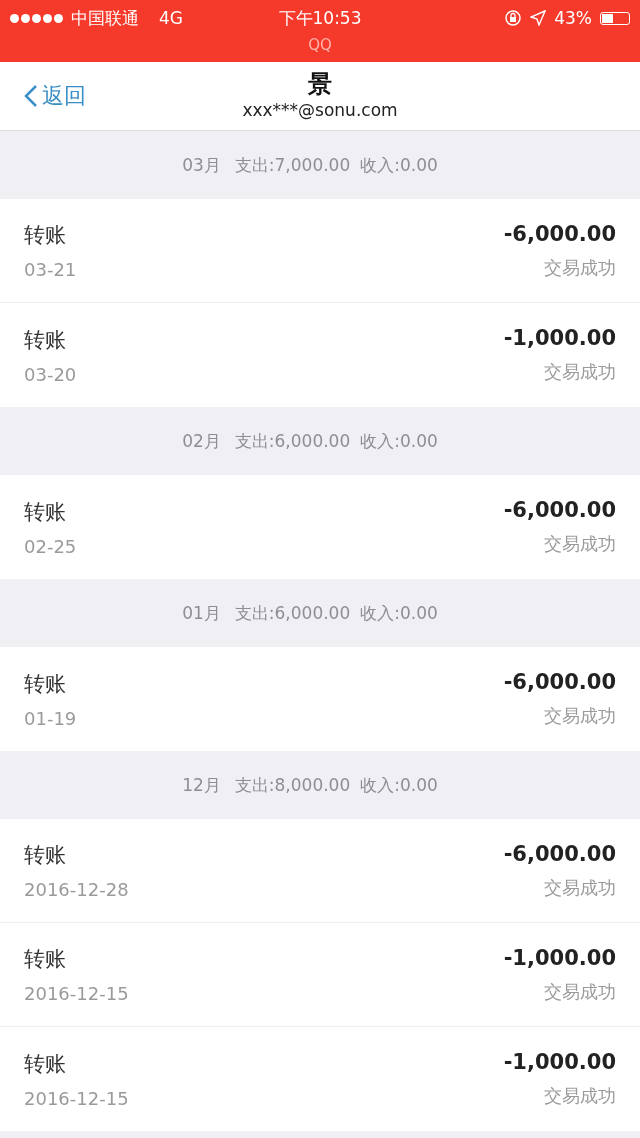  Describe the element at coordinates (76, 889) in the screenshot. I see `transaction-date: 2016-12-28` at that location.